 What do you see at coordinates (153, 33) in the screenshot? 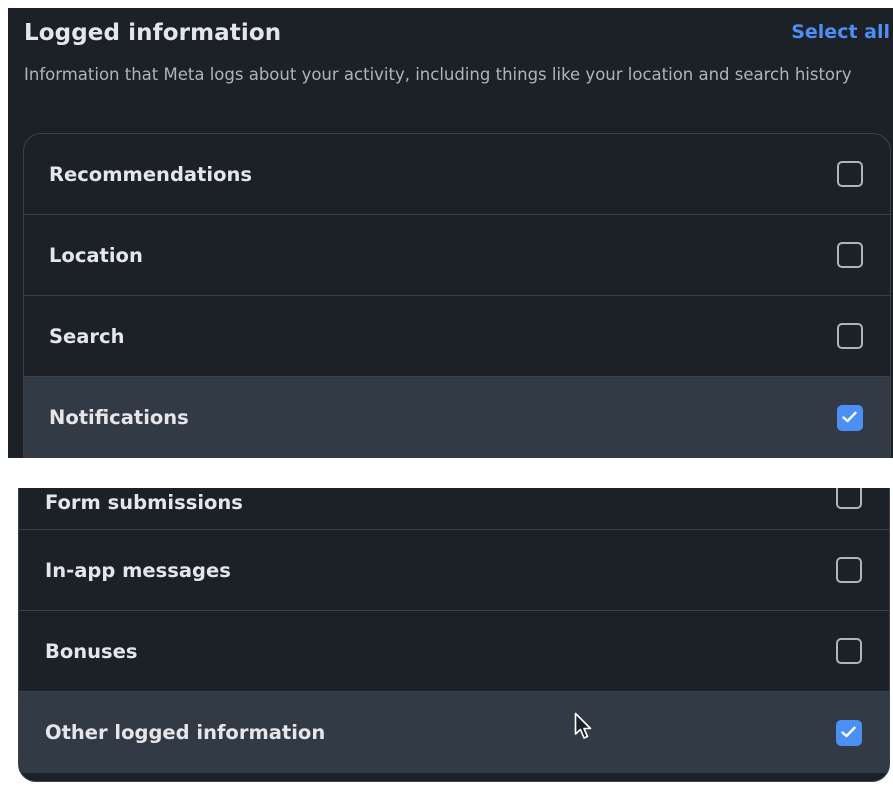
I see `section-title: Logged information` at bounding box center [153, 33].